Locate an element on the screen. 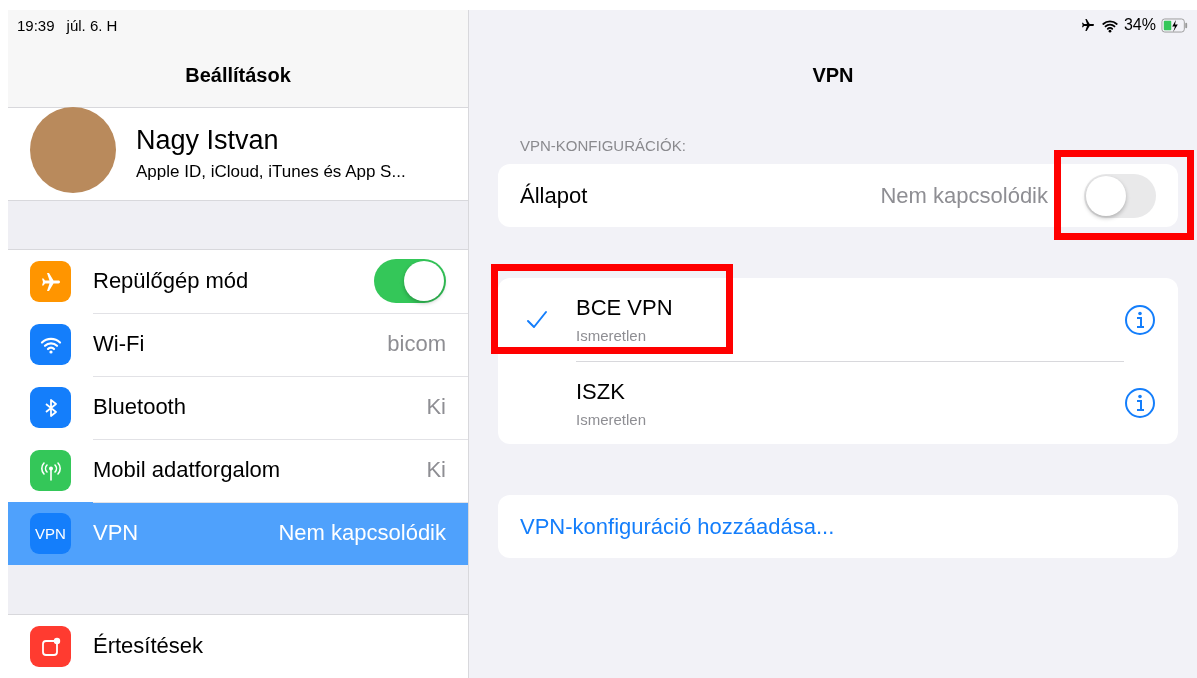 The height and width of the screenshot is (678, 1197). vpn-toggle-switch is located at coordinates (1120, 195).